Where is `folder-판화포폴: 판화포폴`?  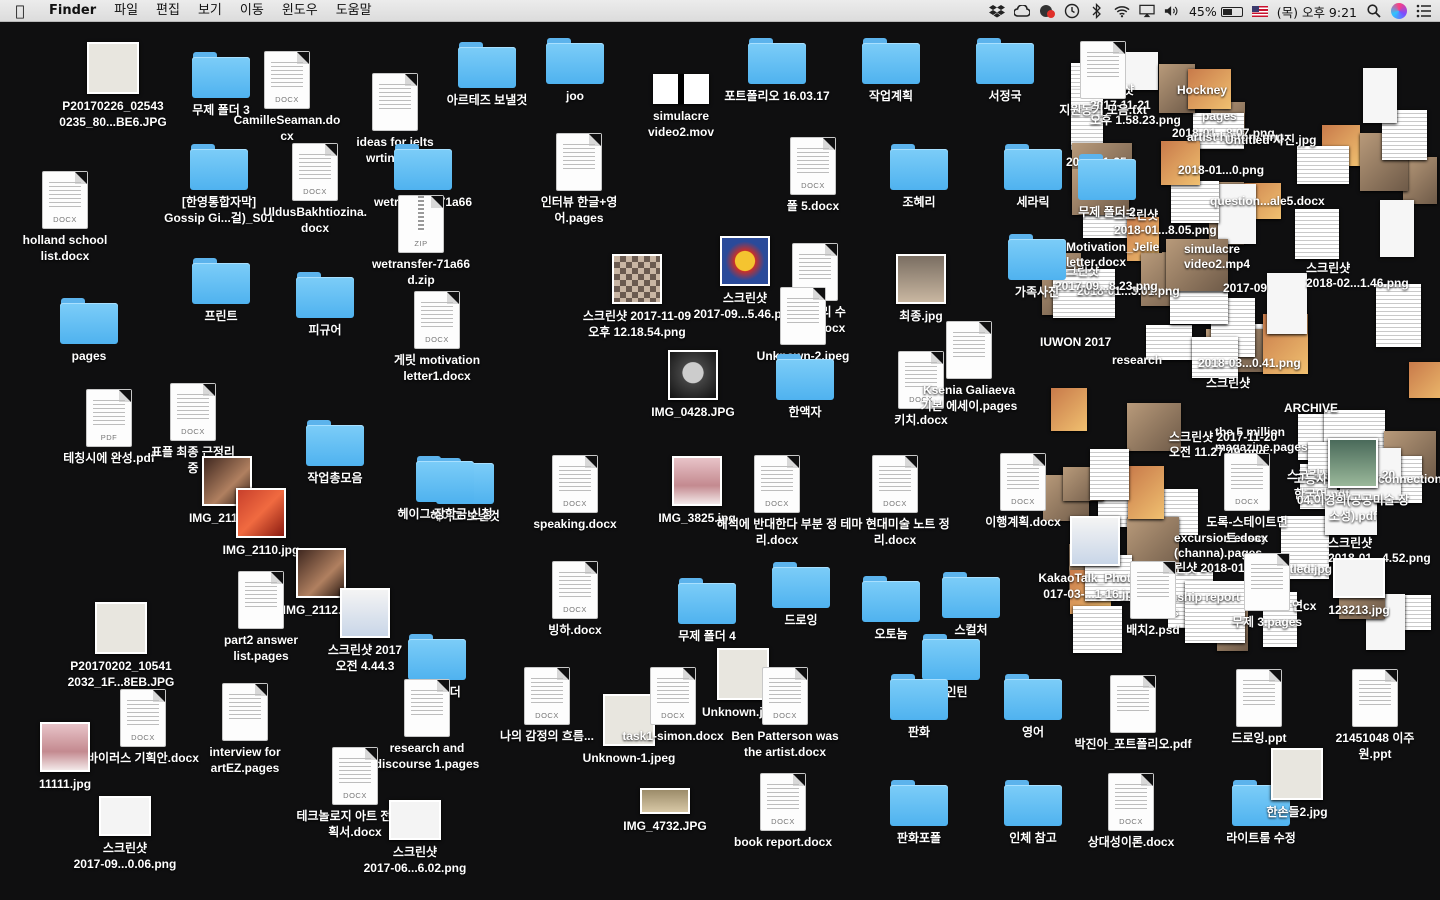
folder-판화포폴: 판화포폴 is located at coordinates (919, 813).